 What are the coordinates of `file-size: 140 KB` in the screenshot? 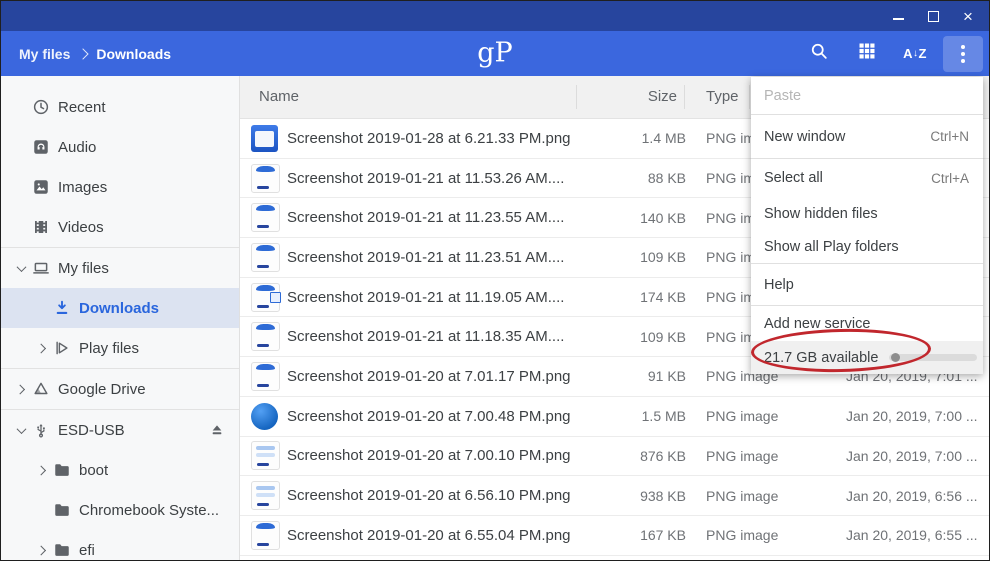 It's located at (663, 217).